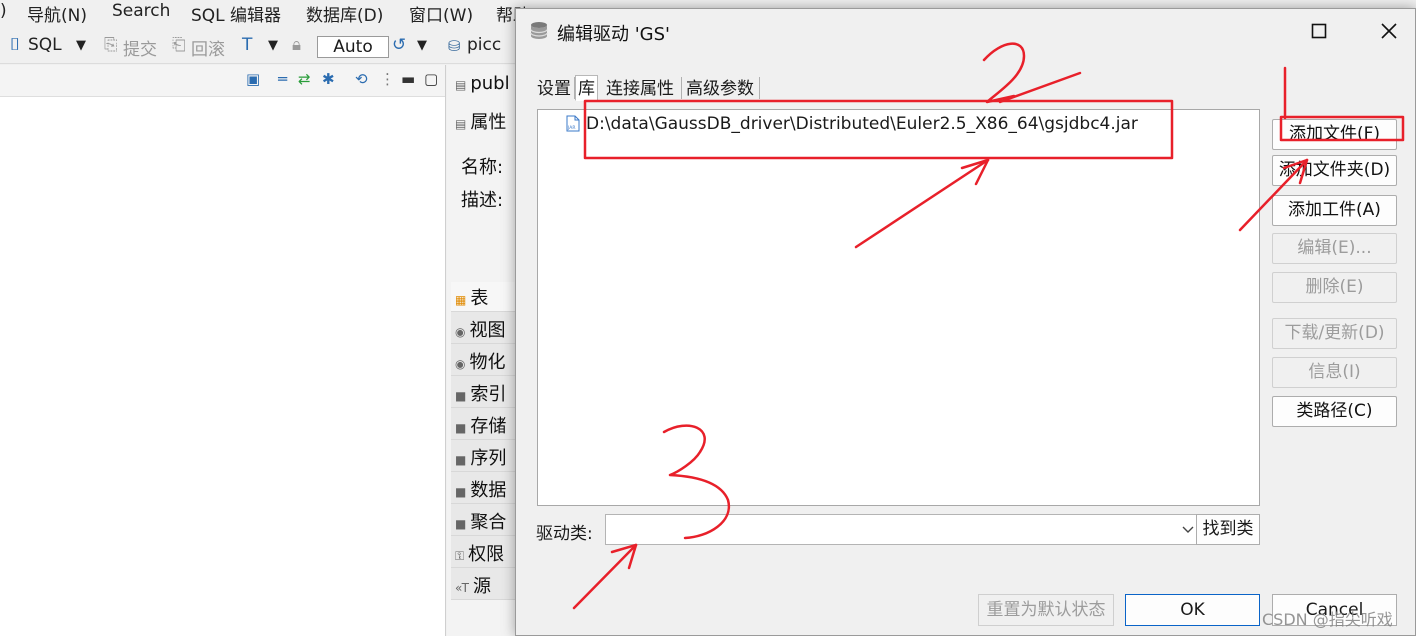  What do you see at coordinates (573, 123) in the screenshot?
I see `jar-file-icon: JAR` at bounding box center [573, 123].